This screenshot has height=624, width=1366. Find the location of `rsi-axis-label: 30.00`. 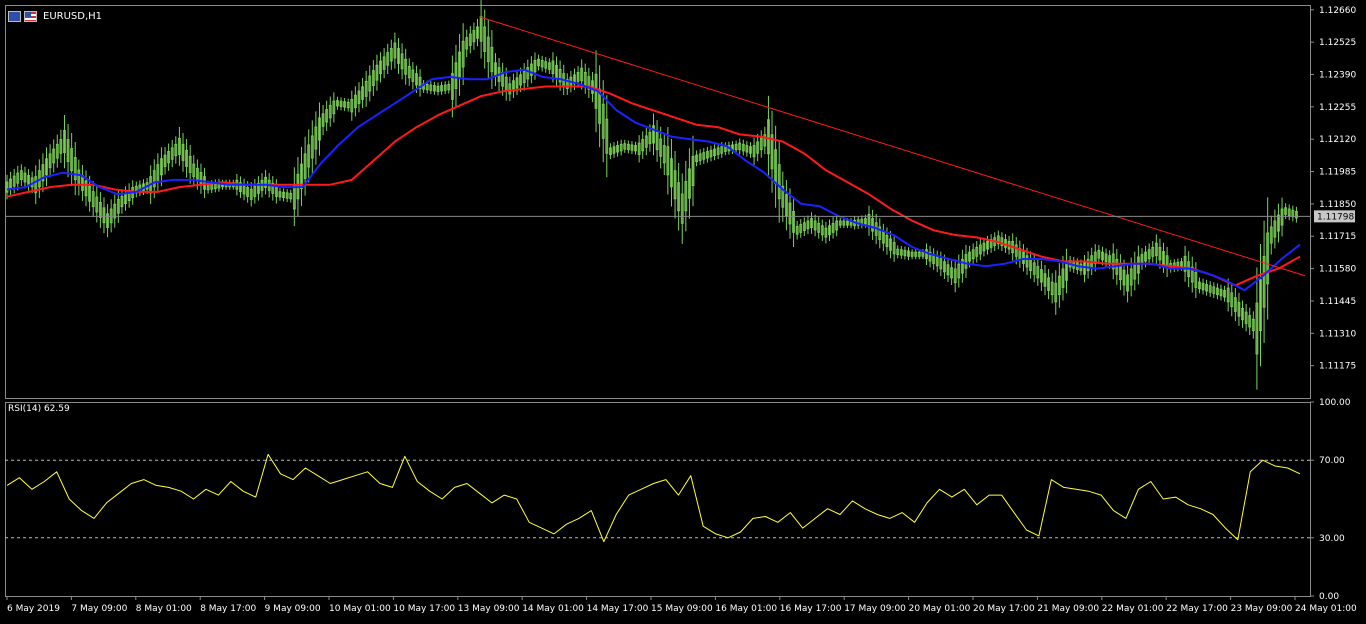

rsi-axis-label: 30.00 is located at coordinates (1332, 539).